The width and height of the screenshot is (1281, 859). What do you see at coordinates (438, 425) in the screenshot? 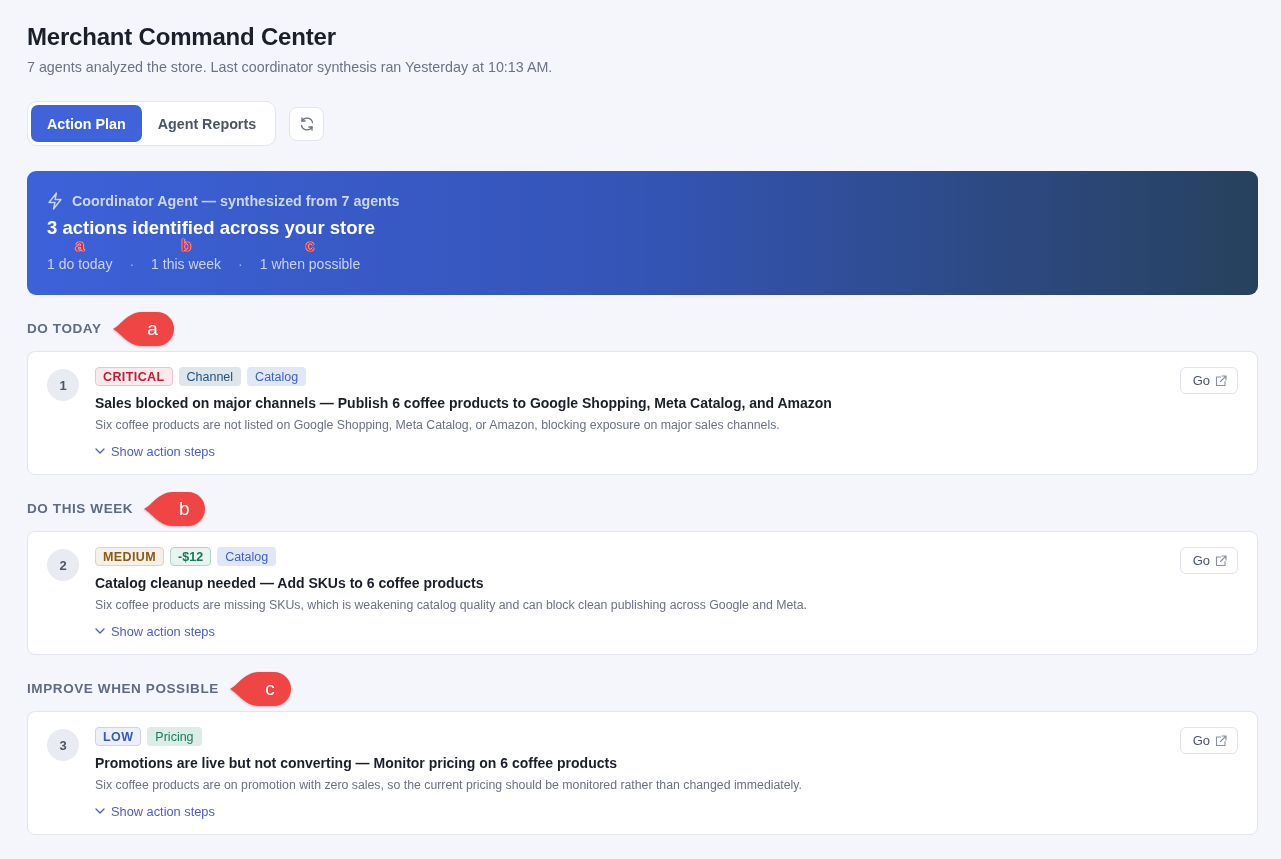
I see `action-description: Six coffee products are not listed on Google Shopping, Meta Catalog, or Amazon, blocking exposure on major sales channels.` at bounding box center [438, 425].